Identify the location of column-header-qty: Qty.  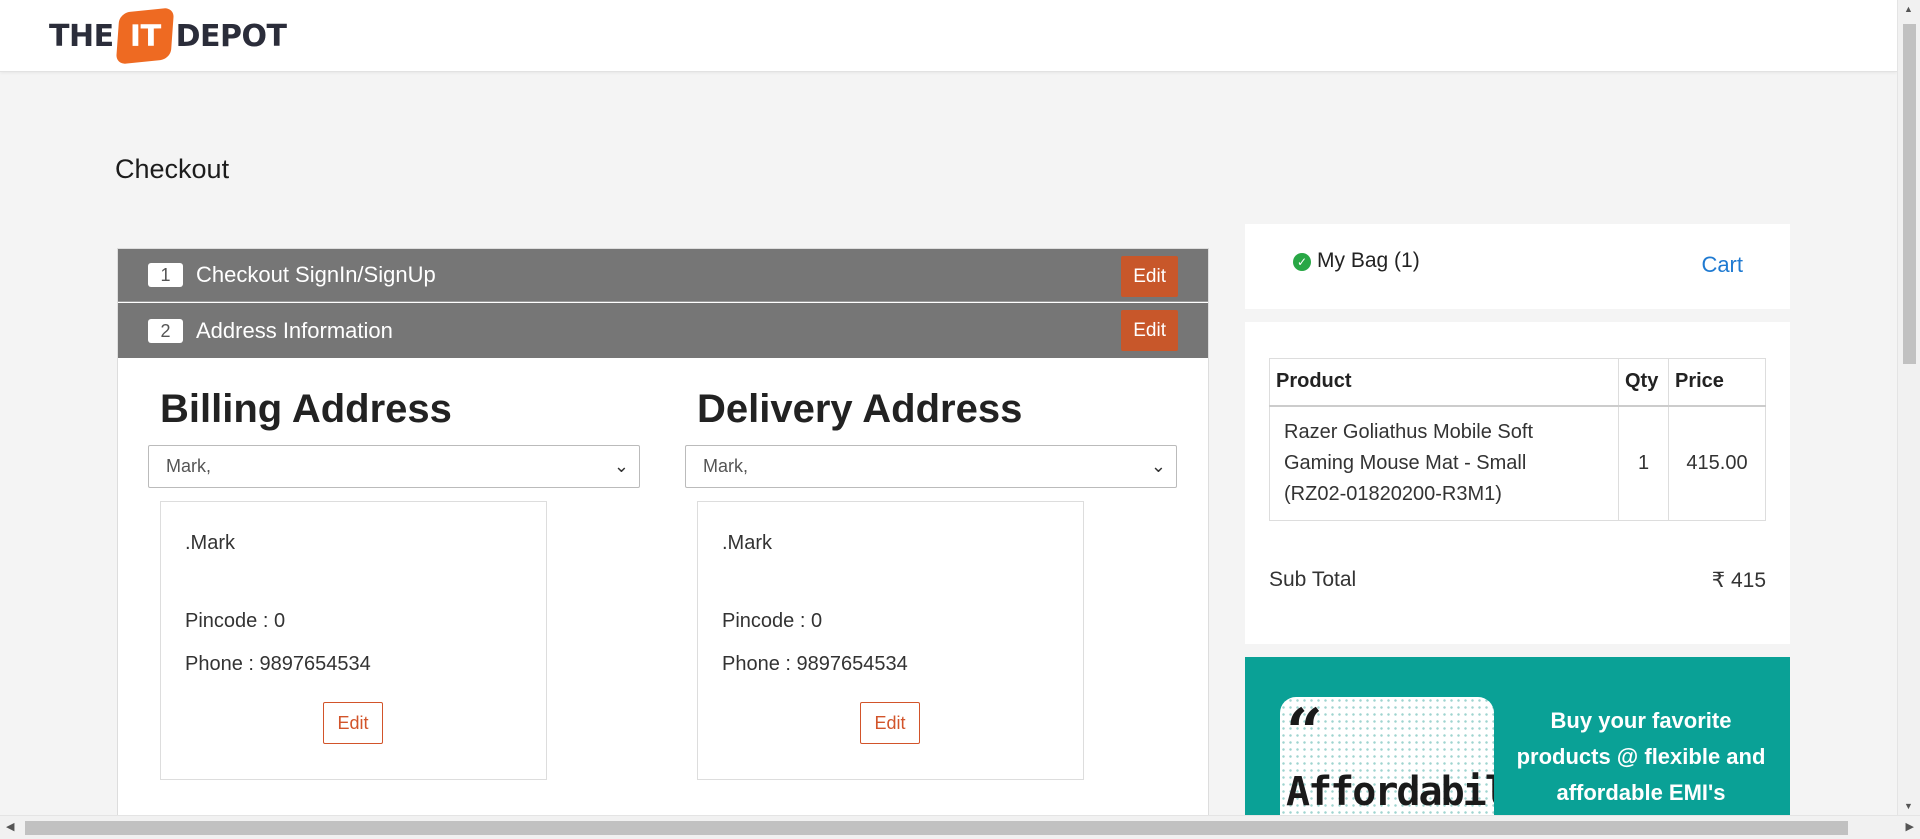
(1643, 382).